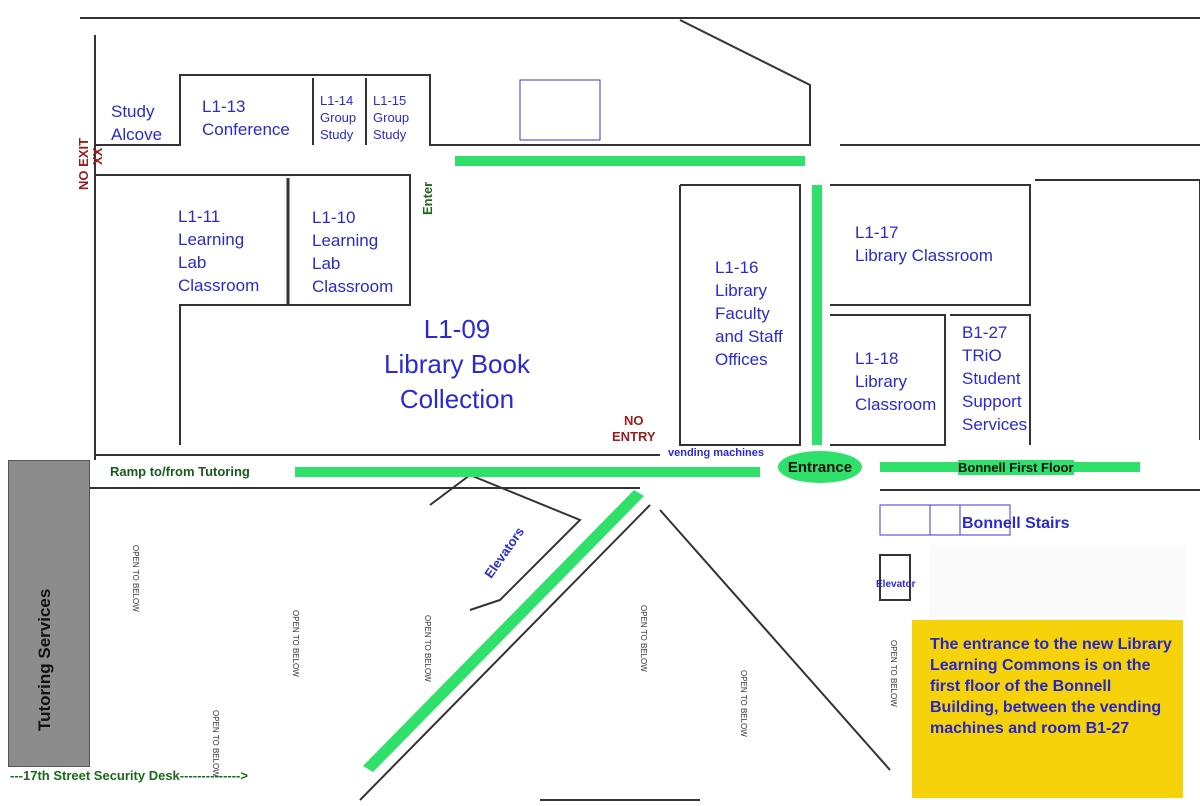 This screenshot has width=1200, height=806. Describe the element at coordinates (896, 584) in the screenshot. I see `elevator-label: Elevator` at that location.